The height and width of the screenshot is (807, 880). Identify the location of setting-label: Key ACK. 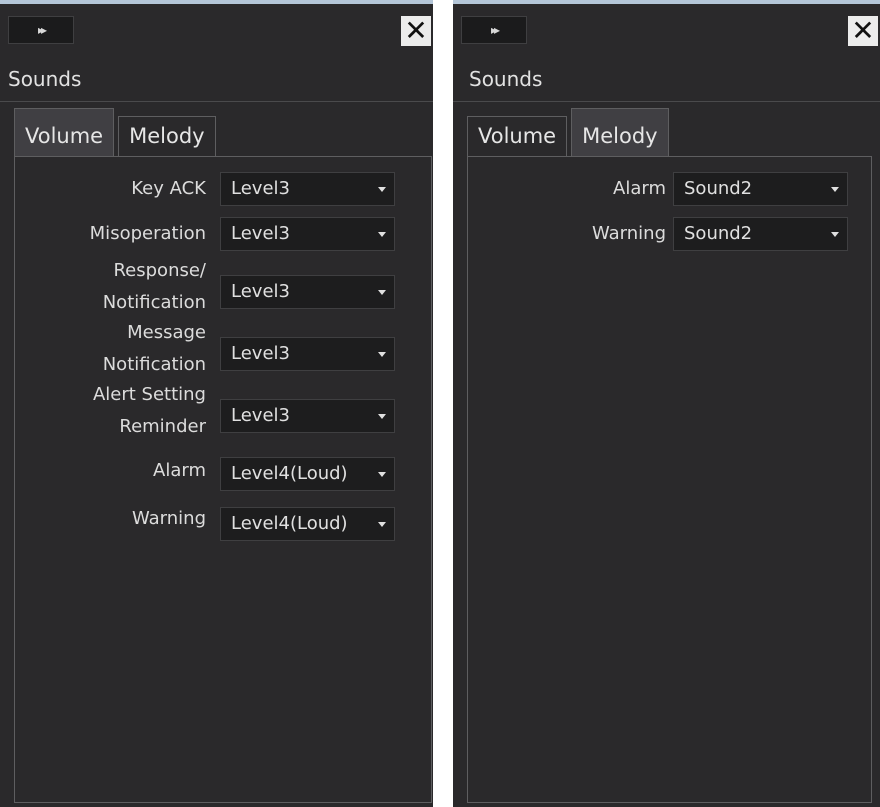
(168, 188).